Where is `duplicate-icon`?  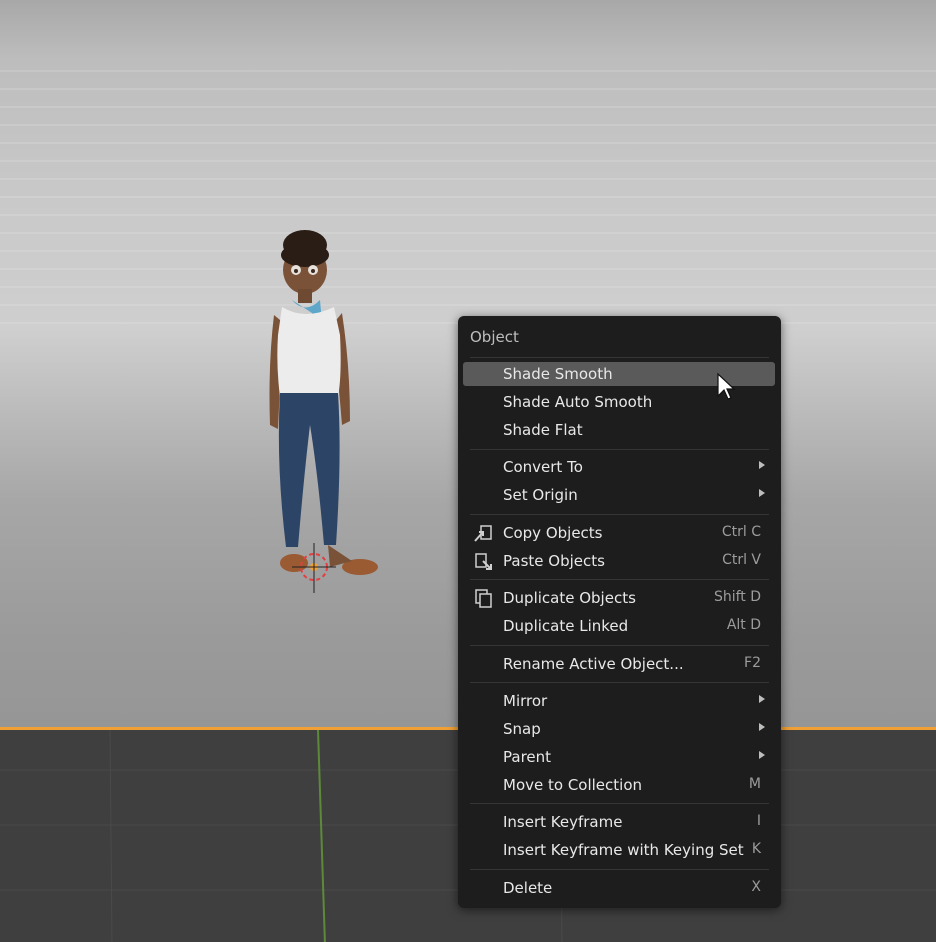
duplicate-icon is located at coordinates (484, 600).